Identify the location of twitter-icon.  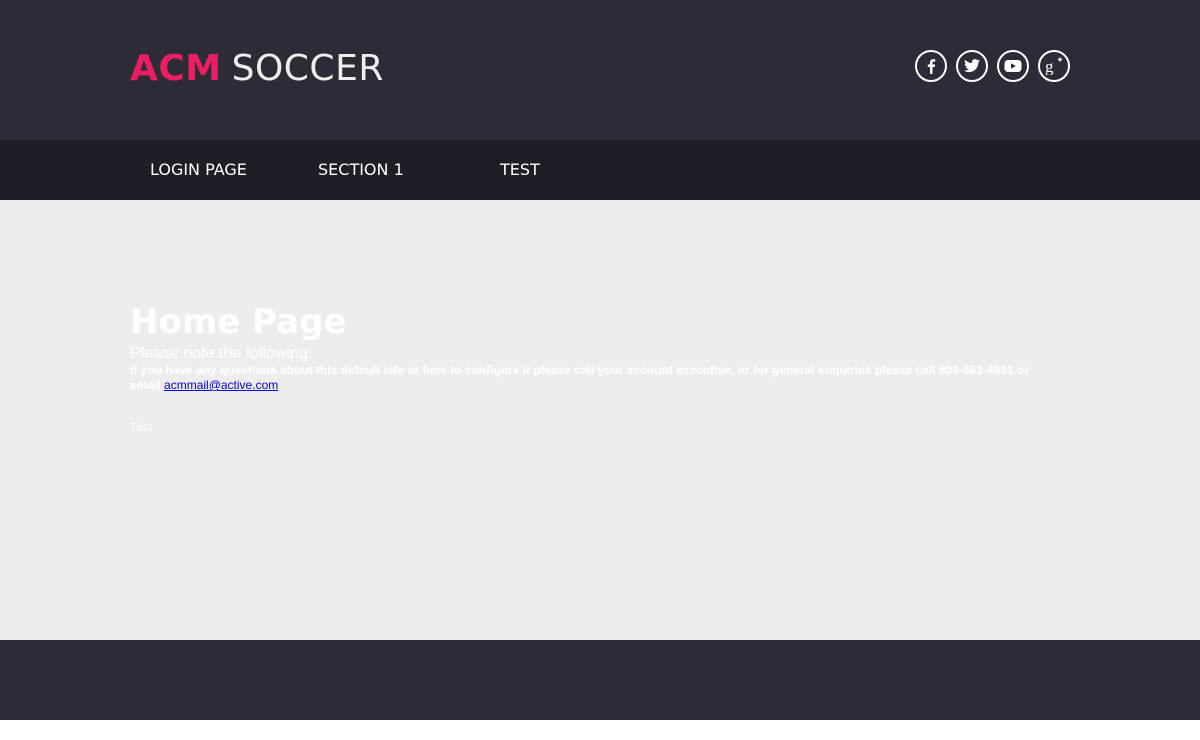
(972, 66).